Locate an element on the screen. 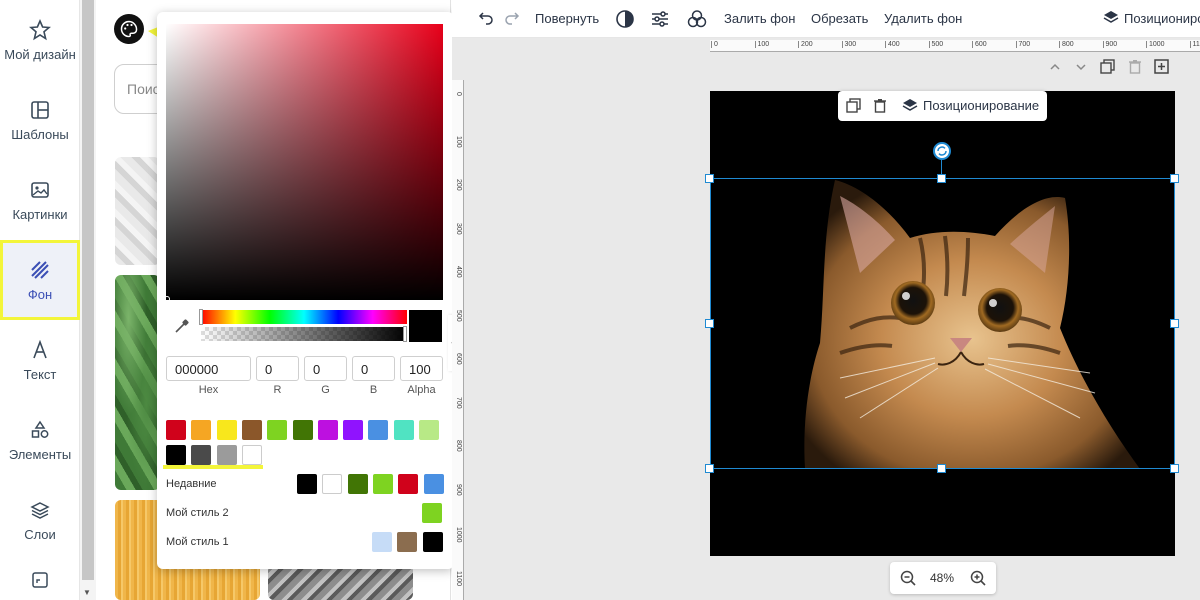 This screenshot has width=1200, height=600. nav-background: Фон is located at coordinates (40, 280).